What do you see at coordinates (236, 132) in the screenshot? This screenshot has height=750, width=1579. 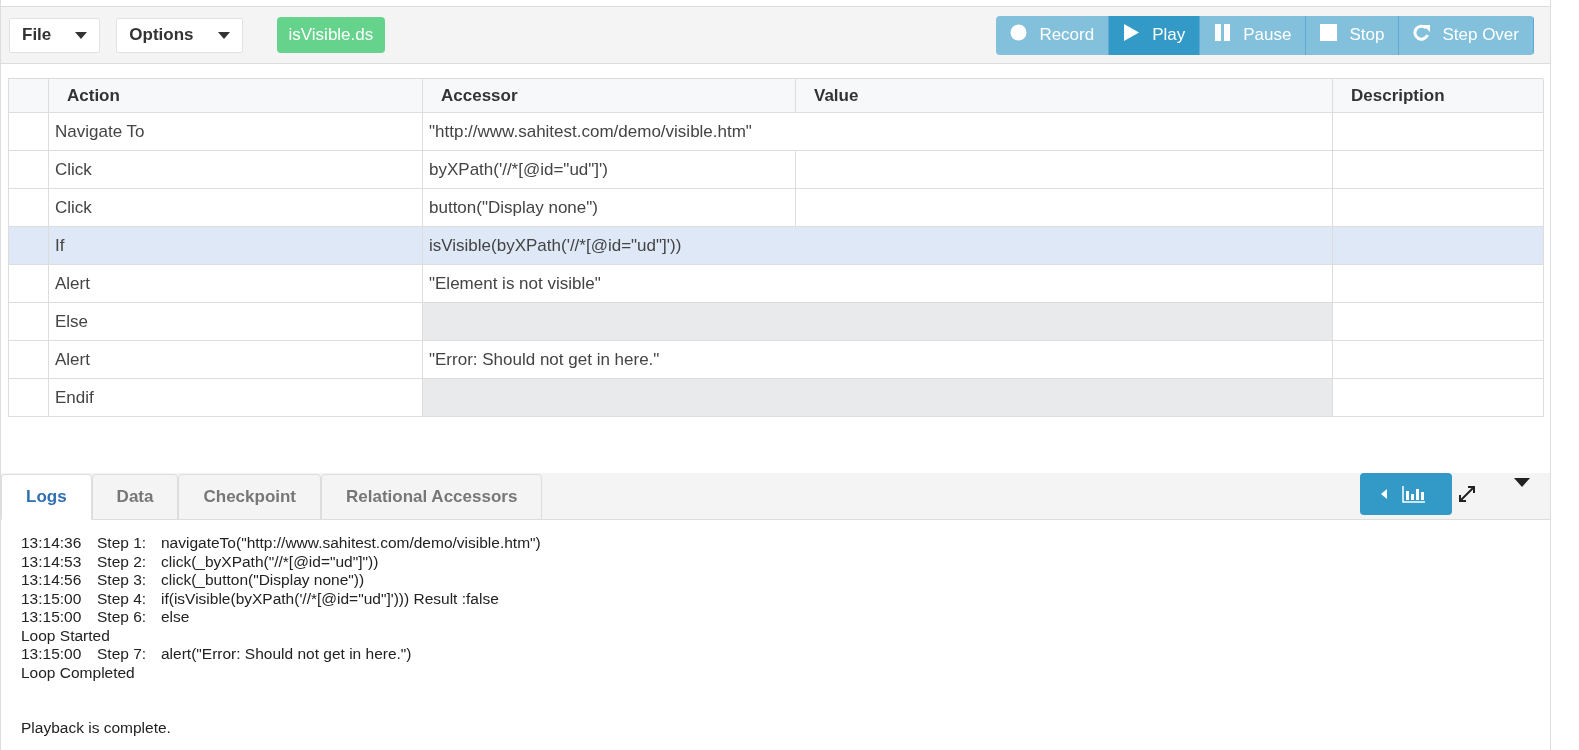 I see `table-cell: Navigate To` at bounding box center [236, 132].